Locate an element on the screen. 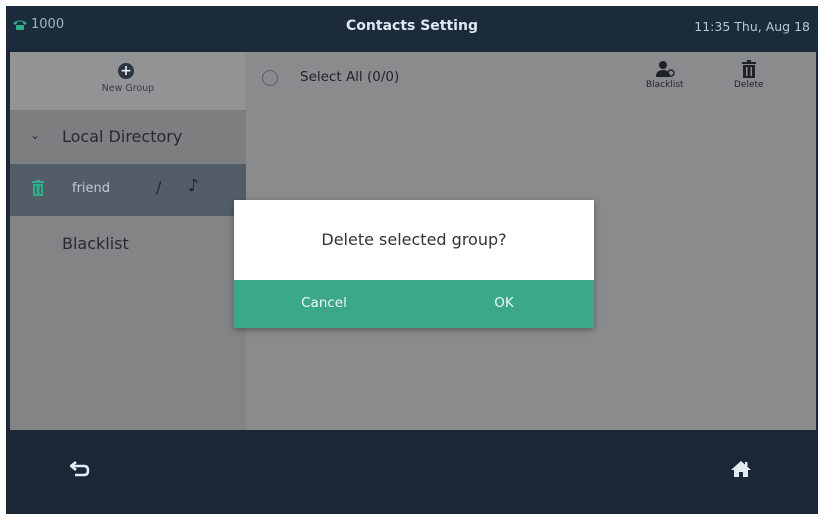  sidebar-item-blacklist: Blacklist is located at coordinates (128, 243).